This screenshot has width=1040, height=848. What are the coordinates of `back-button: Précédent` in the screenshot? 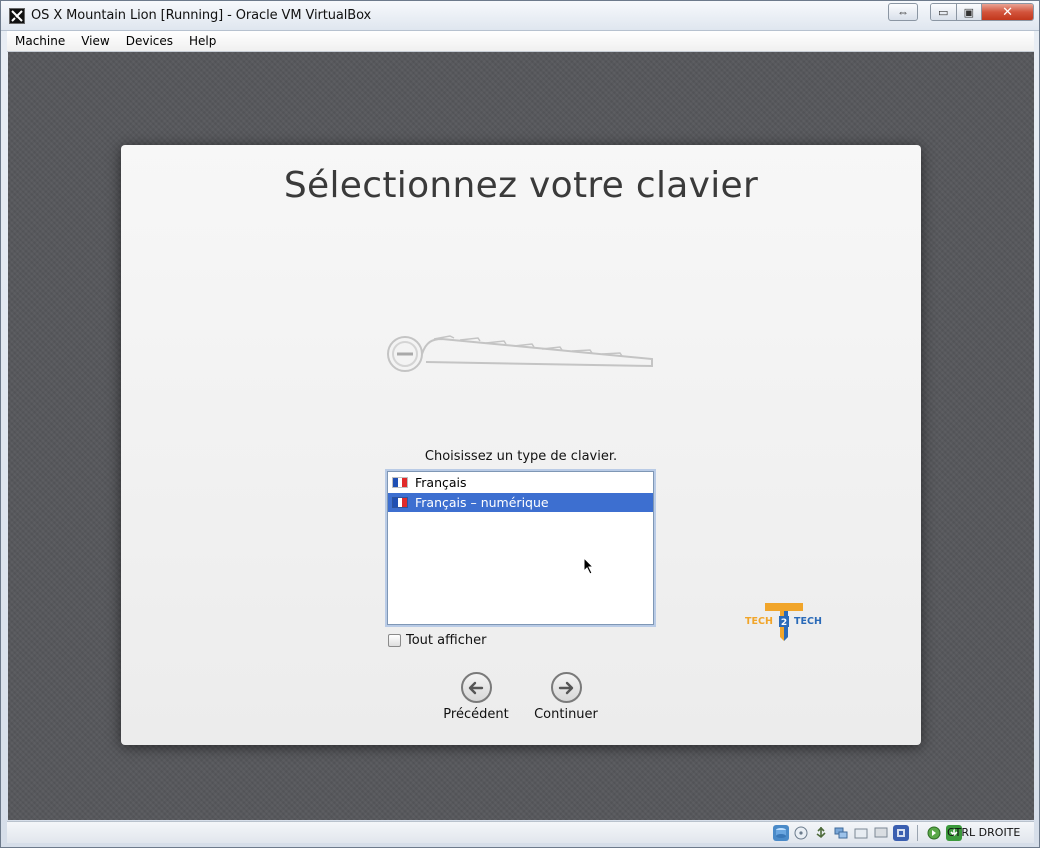 It's located at (476, 697).